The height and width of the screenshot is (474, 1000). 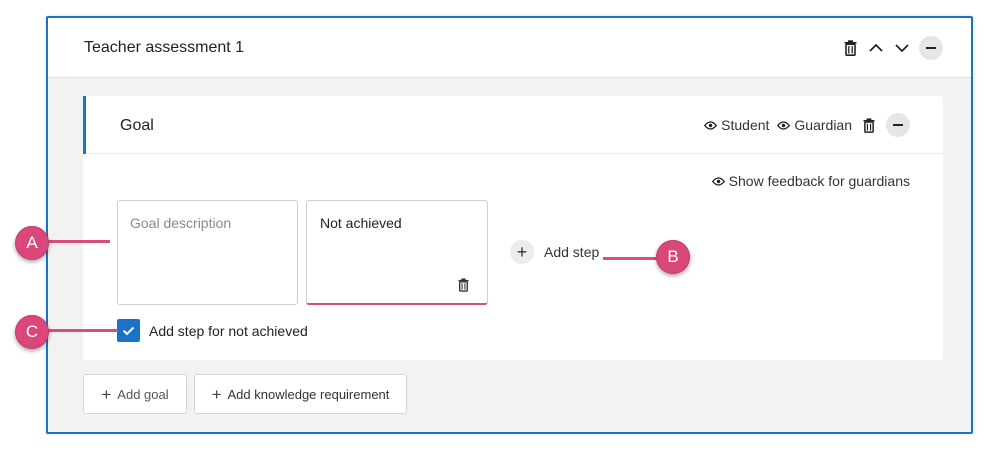 What do you see at coordinates (84, 125) in the screenshot?
I see `goal-accent-bar` at bounding box center [84, 125].